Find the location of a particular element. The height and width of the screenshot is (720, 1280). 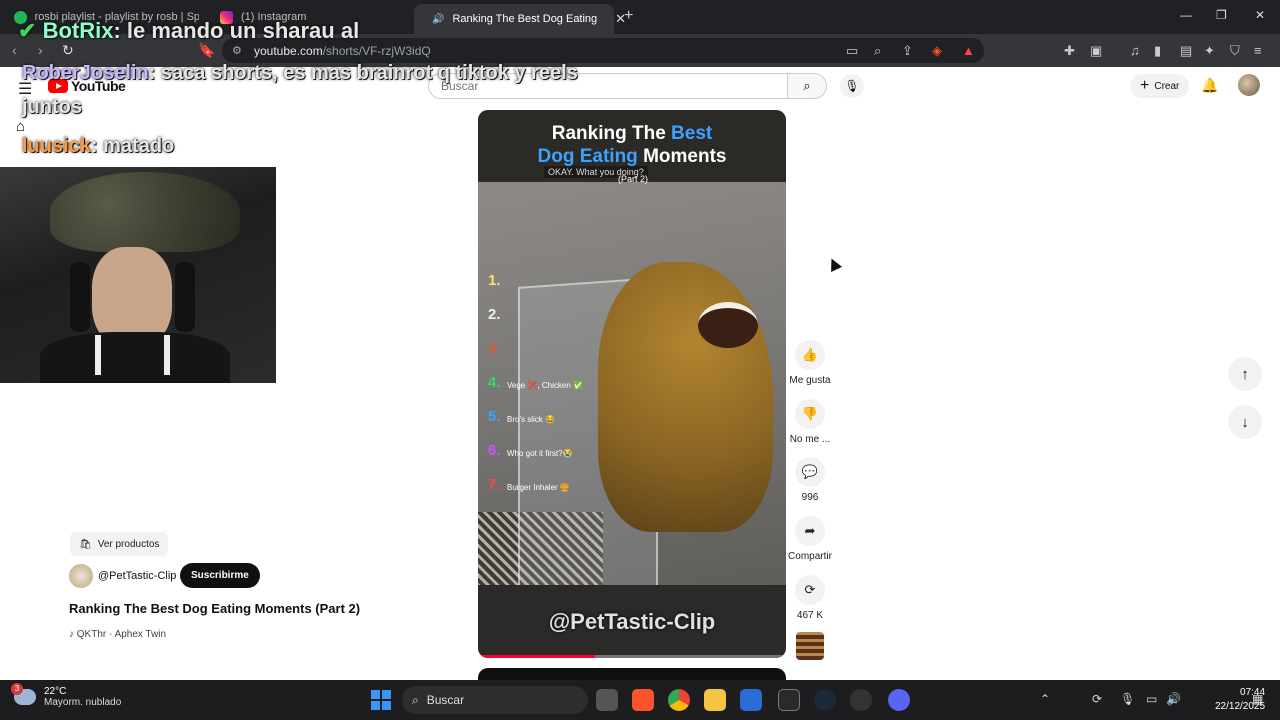

tab-youtube-active: 🔊 Ranking The Best Dog Eating ✕ is located at coordinates (520, 19).